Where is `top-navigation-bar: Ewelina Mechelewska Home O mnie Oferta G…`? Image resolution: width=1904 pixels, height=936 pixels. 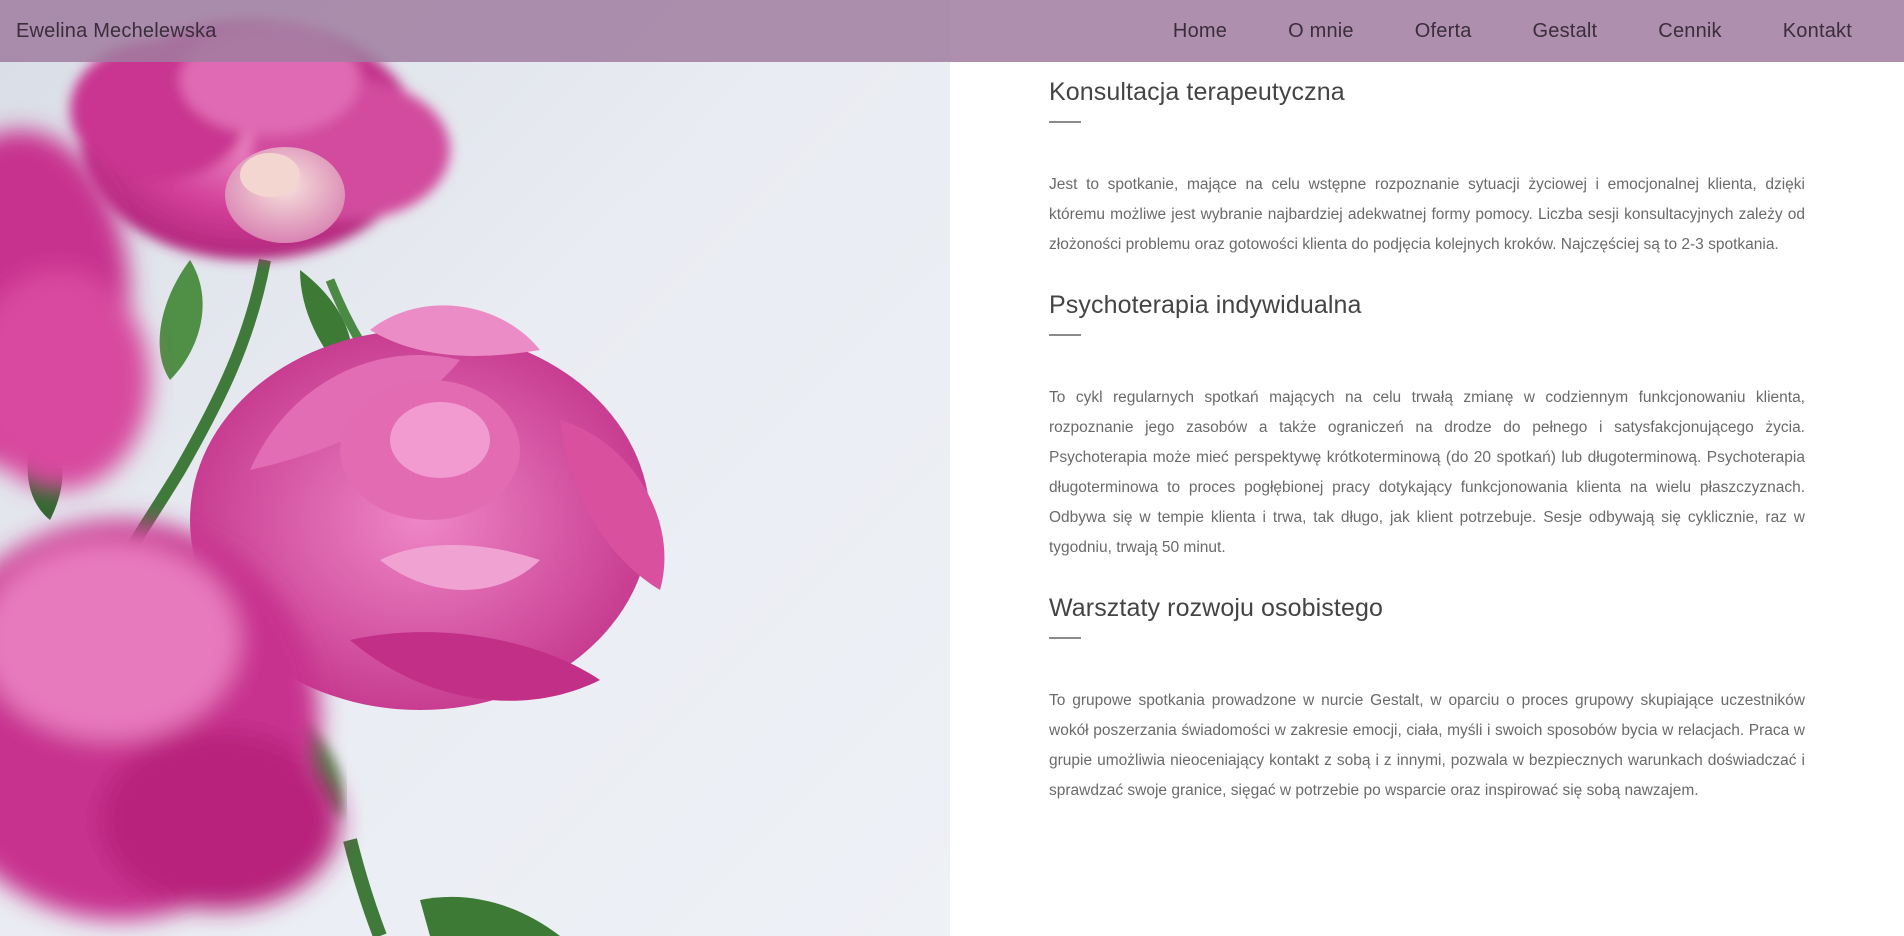 top-navigation-bar: Ewelina Mechelewska Home O mnie Oferta G… is located at coordinates (952, 31).